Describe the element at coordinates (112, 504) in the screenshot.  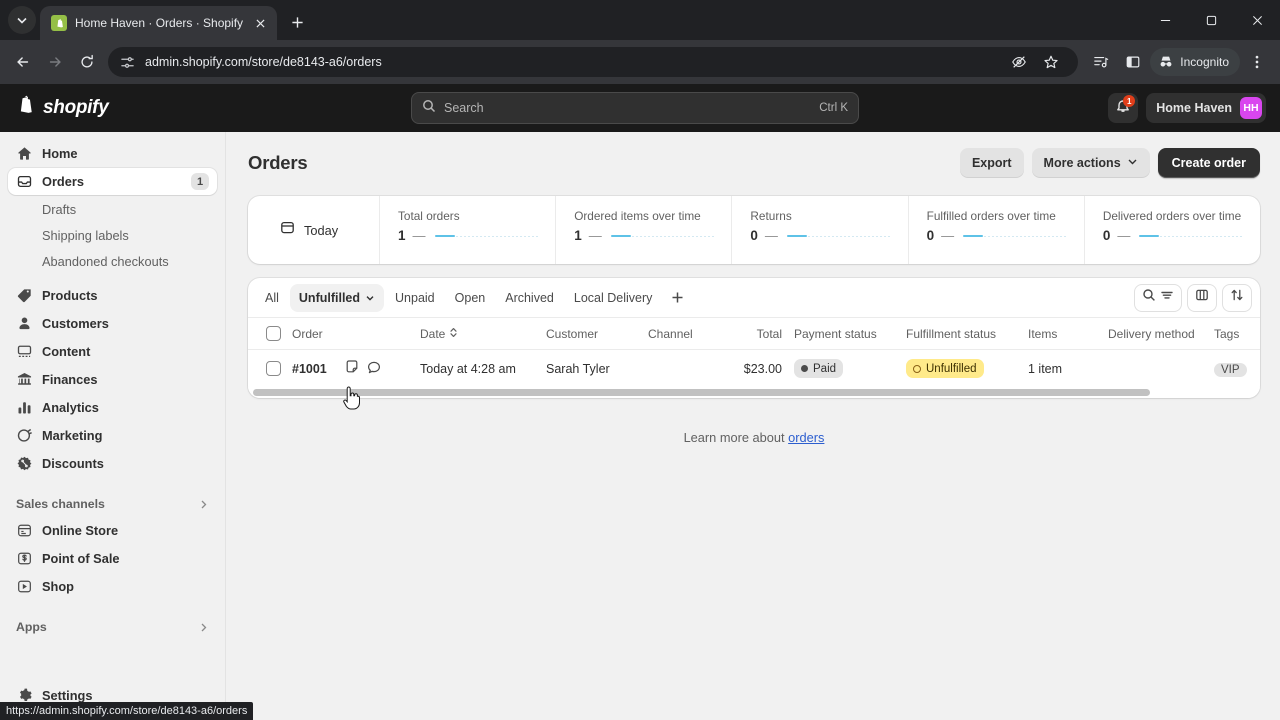
I see `sidebar-section-sales-channels: Sales channels` at that location.